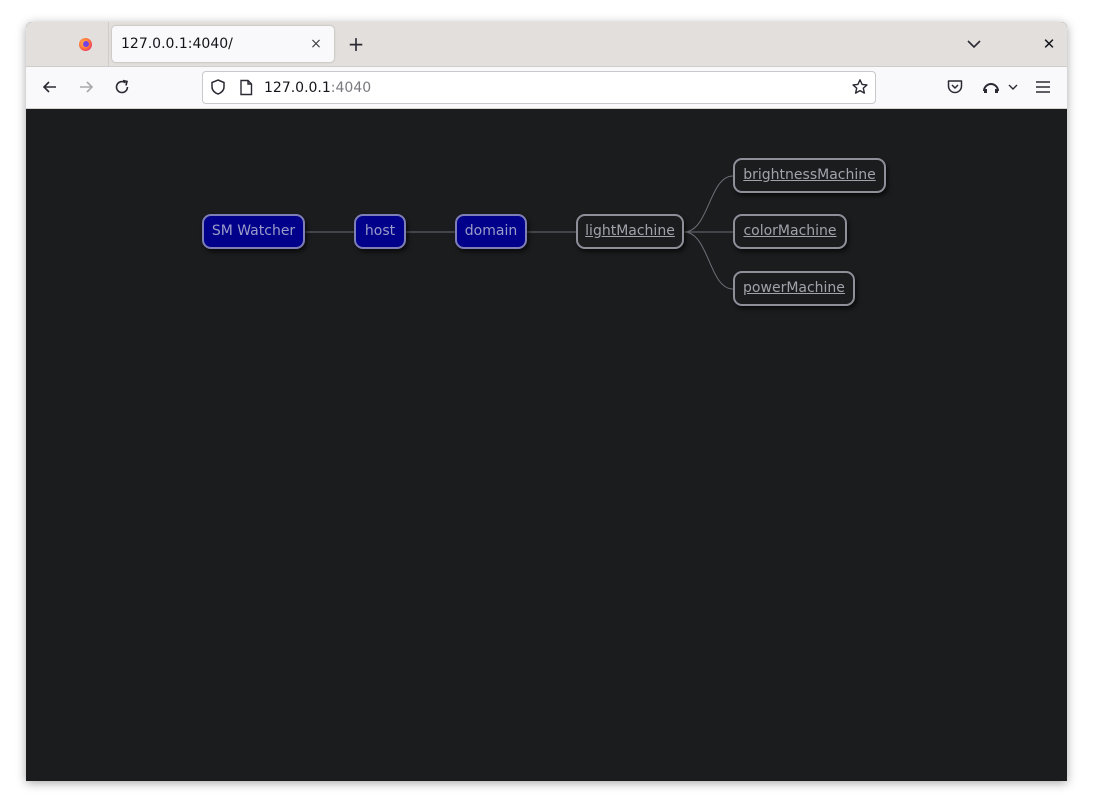 This screenshot has width=1093, height=810. Describe the element at coordinates (630, 231) in the screenshot. I see `tree-node-light-machine: lightMachine` at that location.